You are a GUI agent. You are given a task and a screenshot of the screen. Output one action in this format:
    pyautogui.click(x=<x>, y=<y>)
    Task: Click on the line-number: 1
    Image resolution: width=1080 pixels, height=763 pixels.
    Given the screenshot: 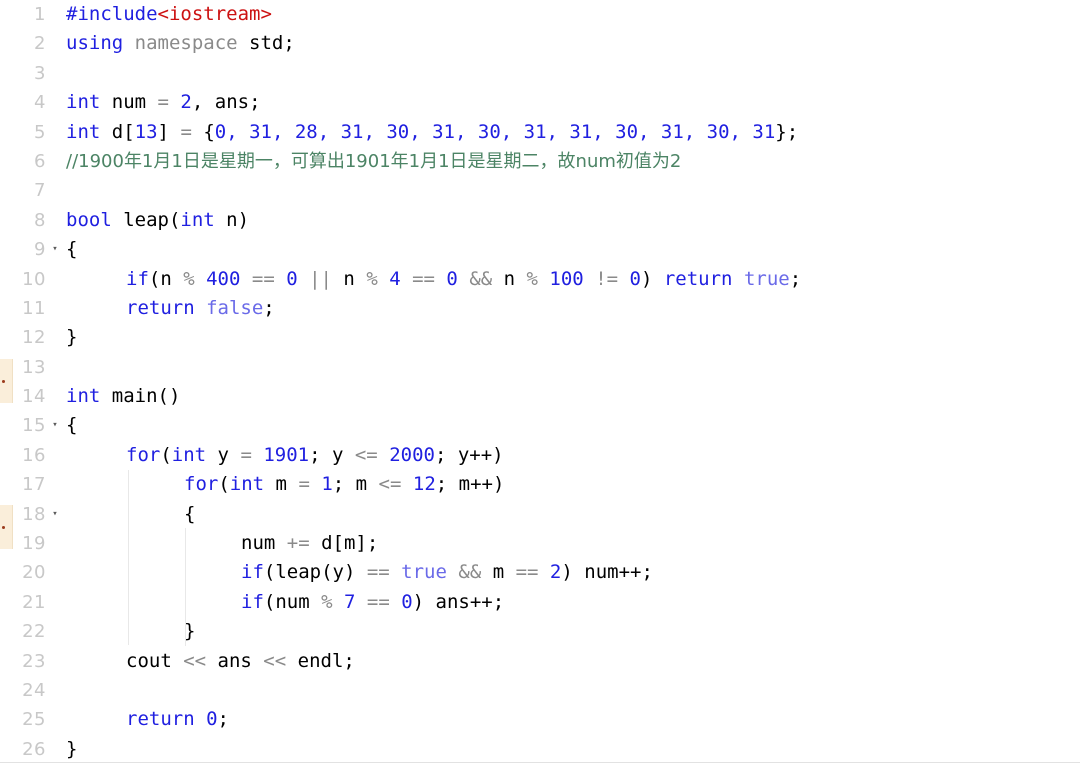 What is the action you would take?
    pyautogui.click(x=40, y=14)
    